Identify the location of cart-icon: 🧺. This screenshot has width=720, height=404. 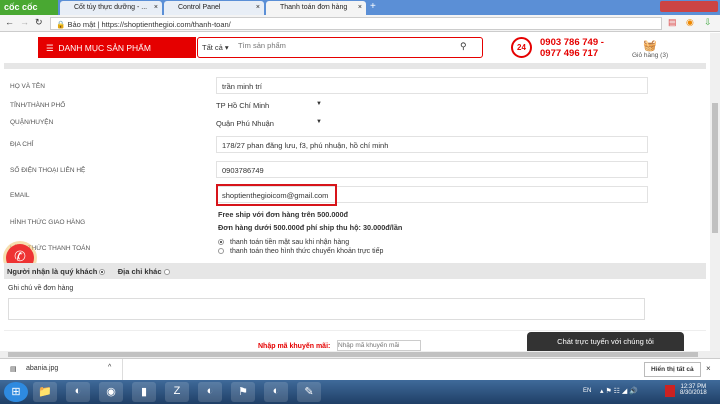
(650, 46).